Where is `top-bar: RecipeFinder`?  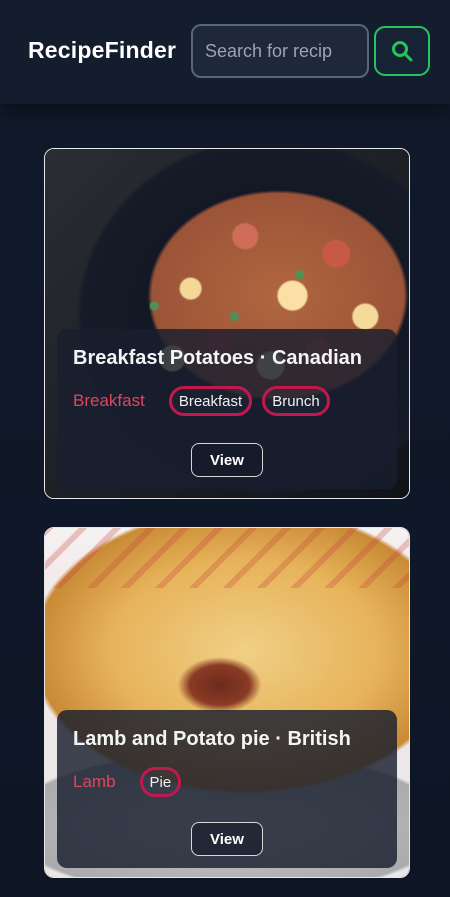
top-bar: RecipeFinder is located at coordinates (225, 52).